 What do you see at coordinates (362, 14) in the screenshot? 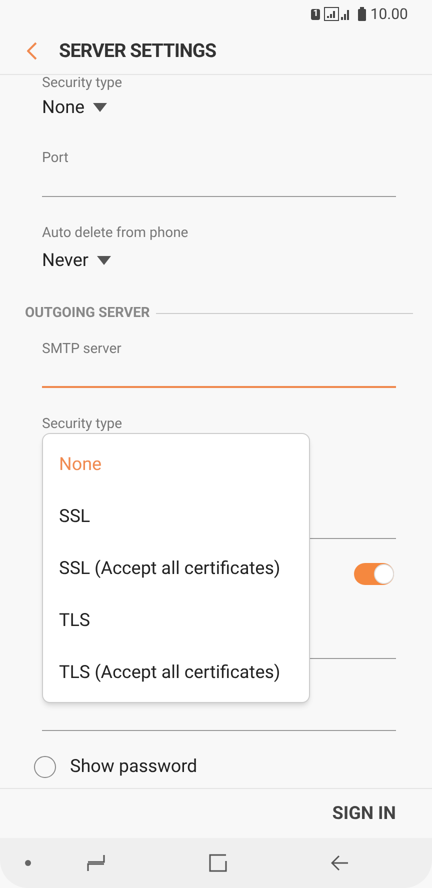
I see `battery-icon` at bounding box center [362, 14].